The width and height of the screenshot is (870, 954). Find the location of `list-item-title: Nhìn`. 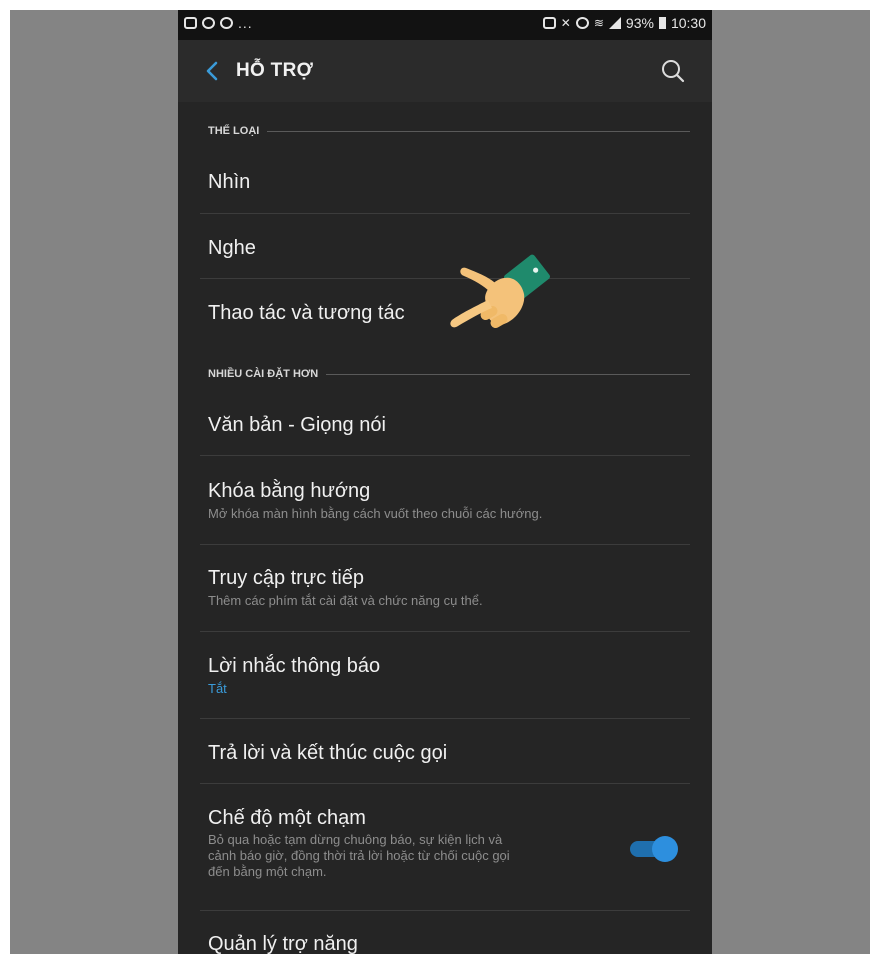

list-item-title: Nhìn is located at coordinates (229, 182).